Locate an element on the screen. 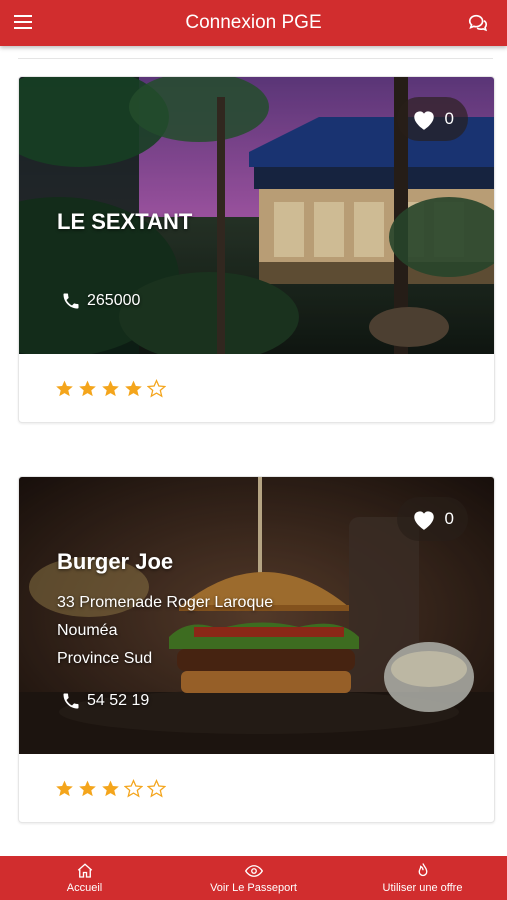 The height and width of the screenshot is (900, 507). nav-accueil: Accueil is located at coordinates (84, 878).